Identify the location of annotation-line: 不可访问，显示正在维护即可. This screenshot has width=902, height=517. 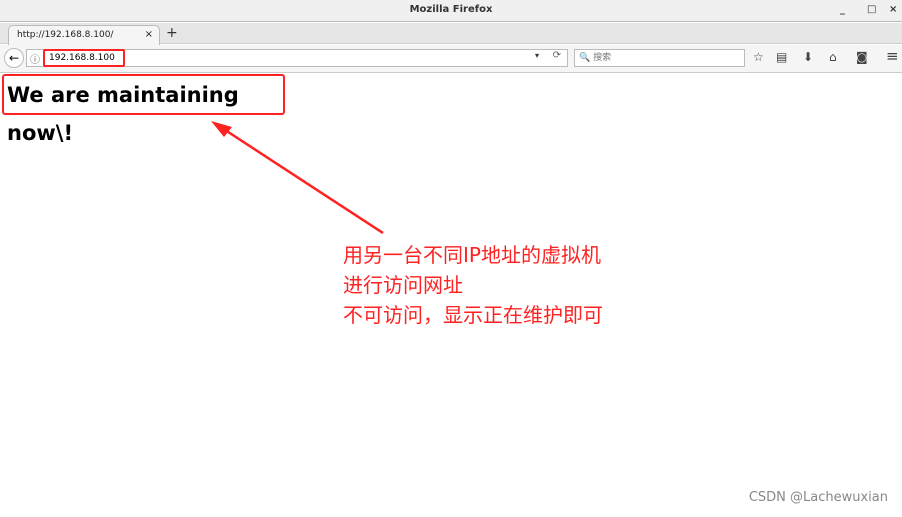
(473, 315).